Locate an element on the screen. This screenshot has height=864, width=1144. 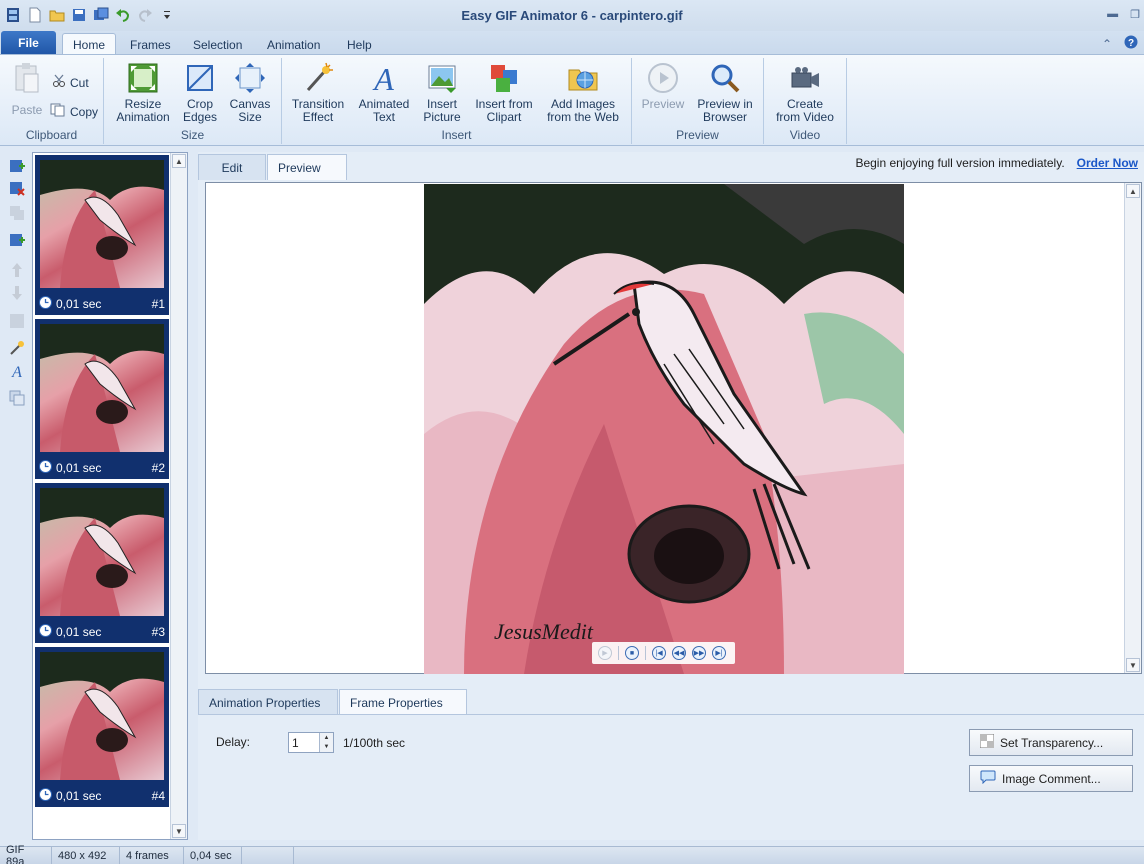
insert-picture-button: Insert Picture is located at coordinates (442, 93).